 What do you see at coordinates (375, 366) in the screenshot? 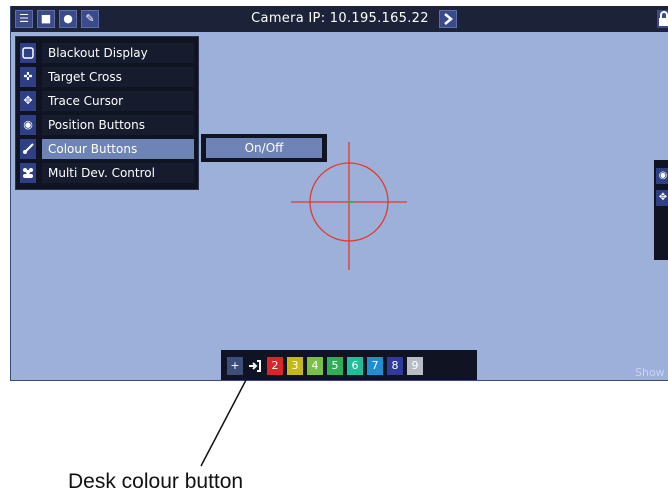
I see `colour-button-7: 7` at bounding box center [375, 366].